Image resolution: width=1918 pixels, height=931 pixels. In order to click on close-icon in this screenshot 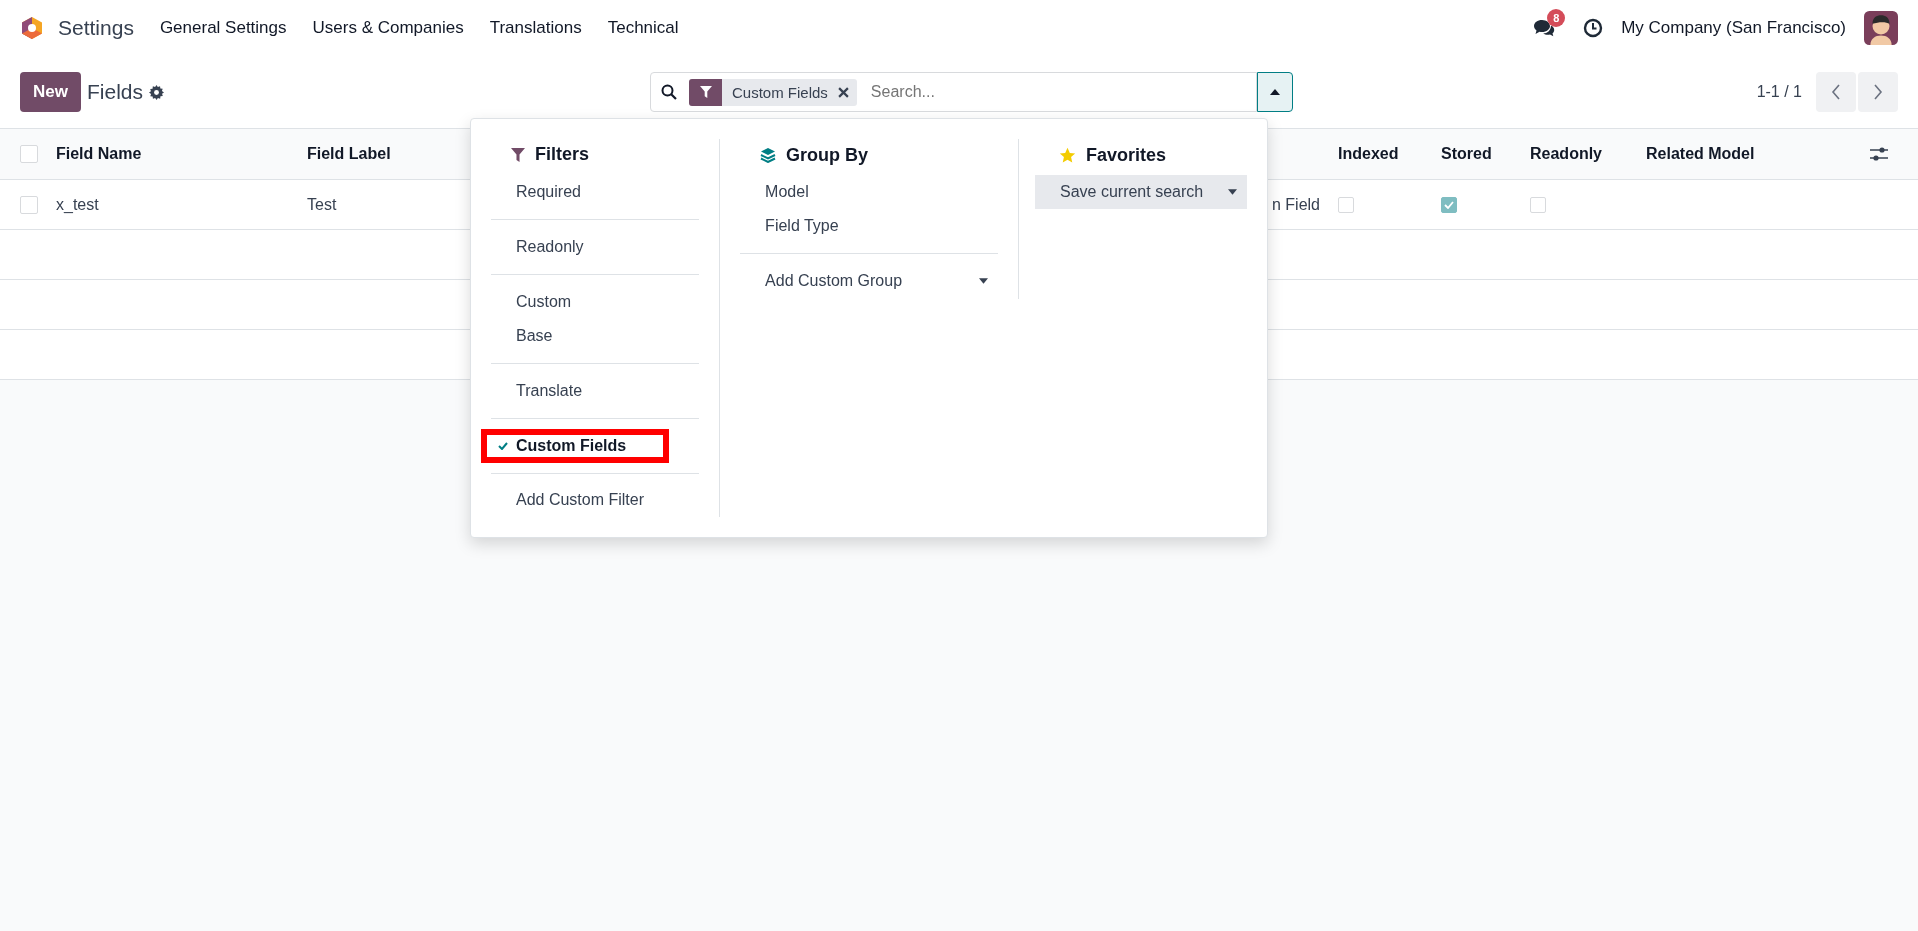, I will do `click(843, 92)`.